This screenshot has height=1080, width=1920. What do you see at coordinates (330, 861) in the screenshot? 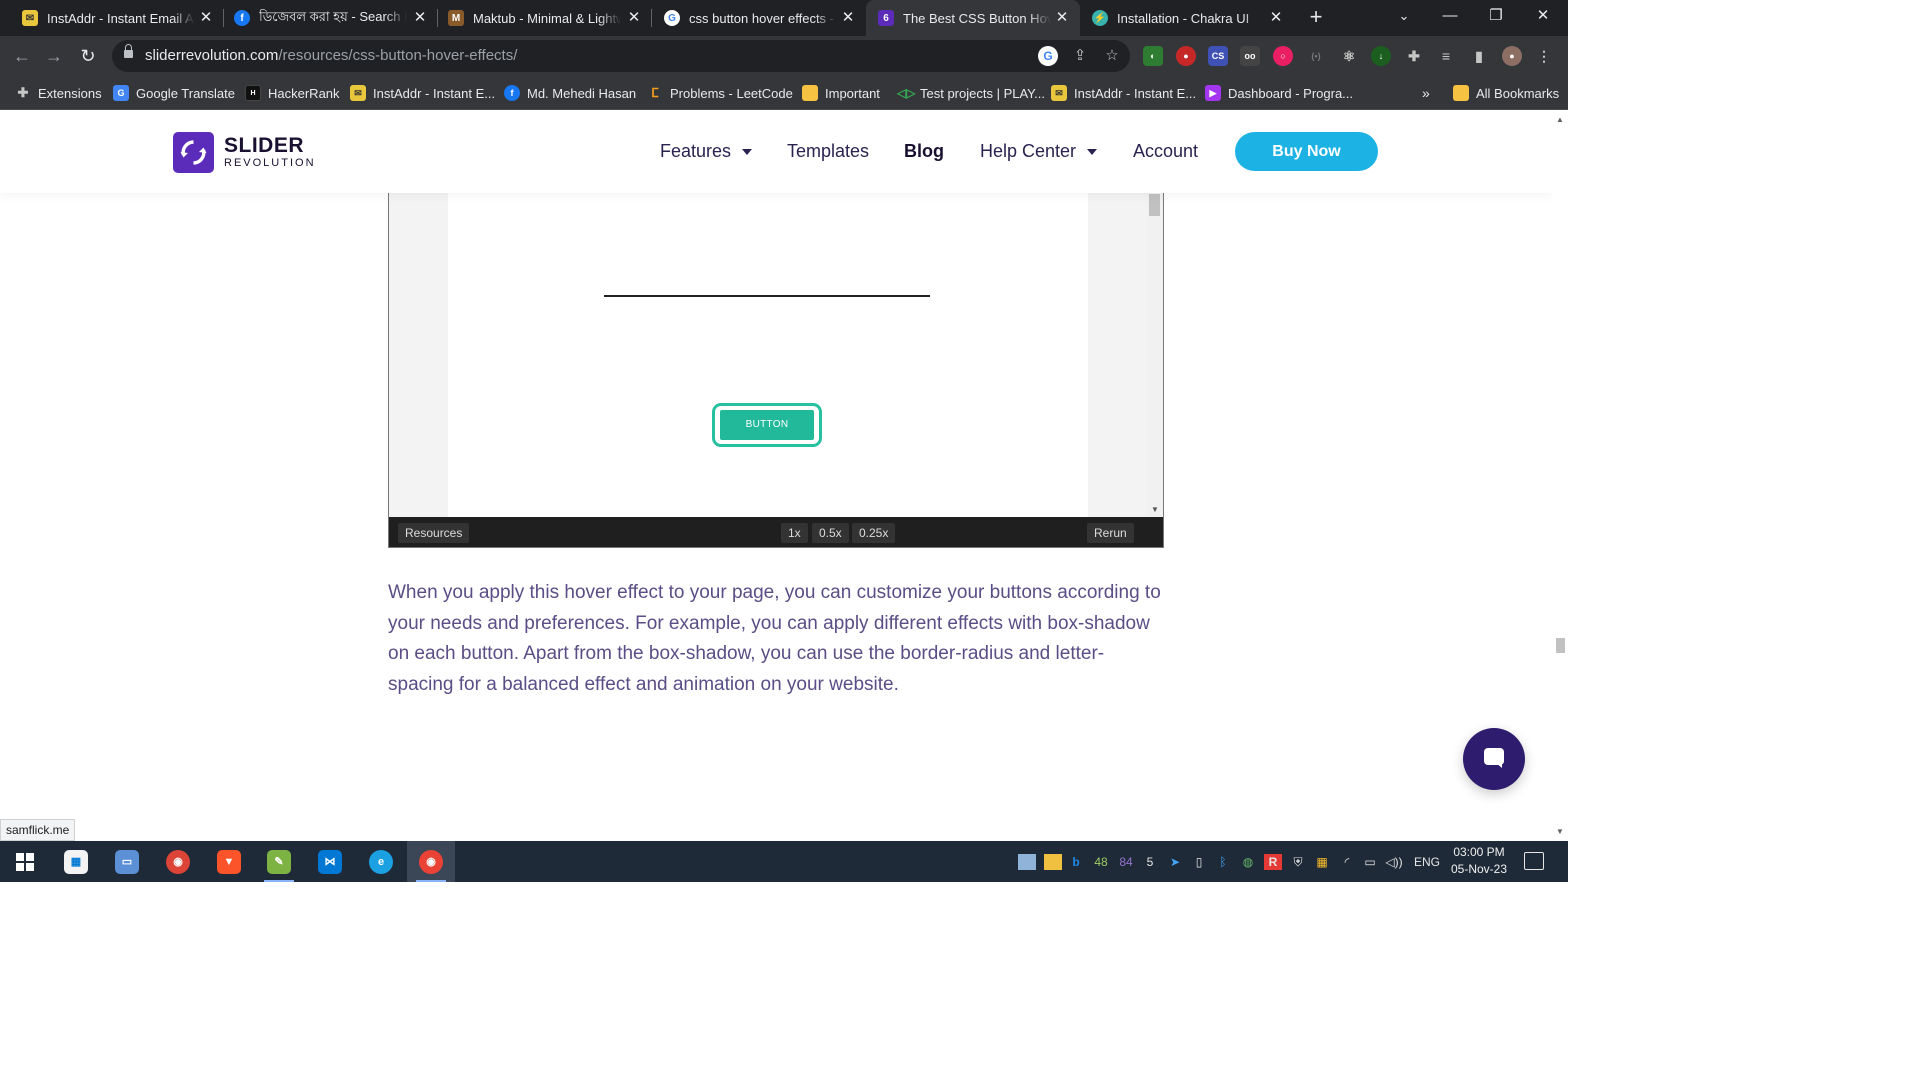
I see `taskbar-vscode: ⋈` at bounding box center [330, 861].